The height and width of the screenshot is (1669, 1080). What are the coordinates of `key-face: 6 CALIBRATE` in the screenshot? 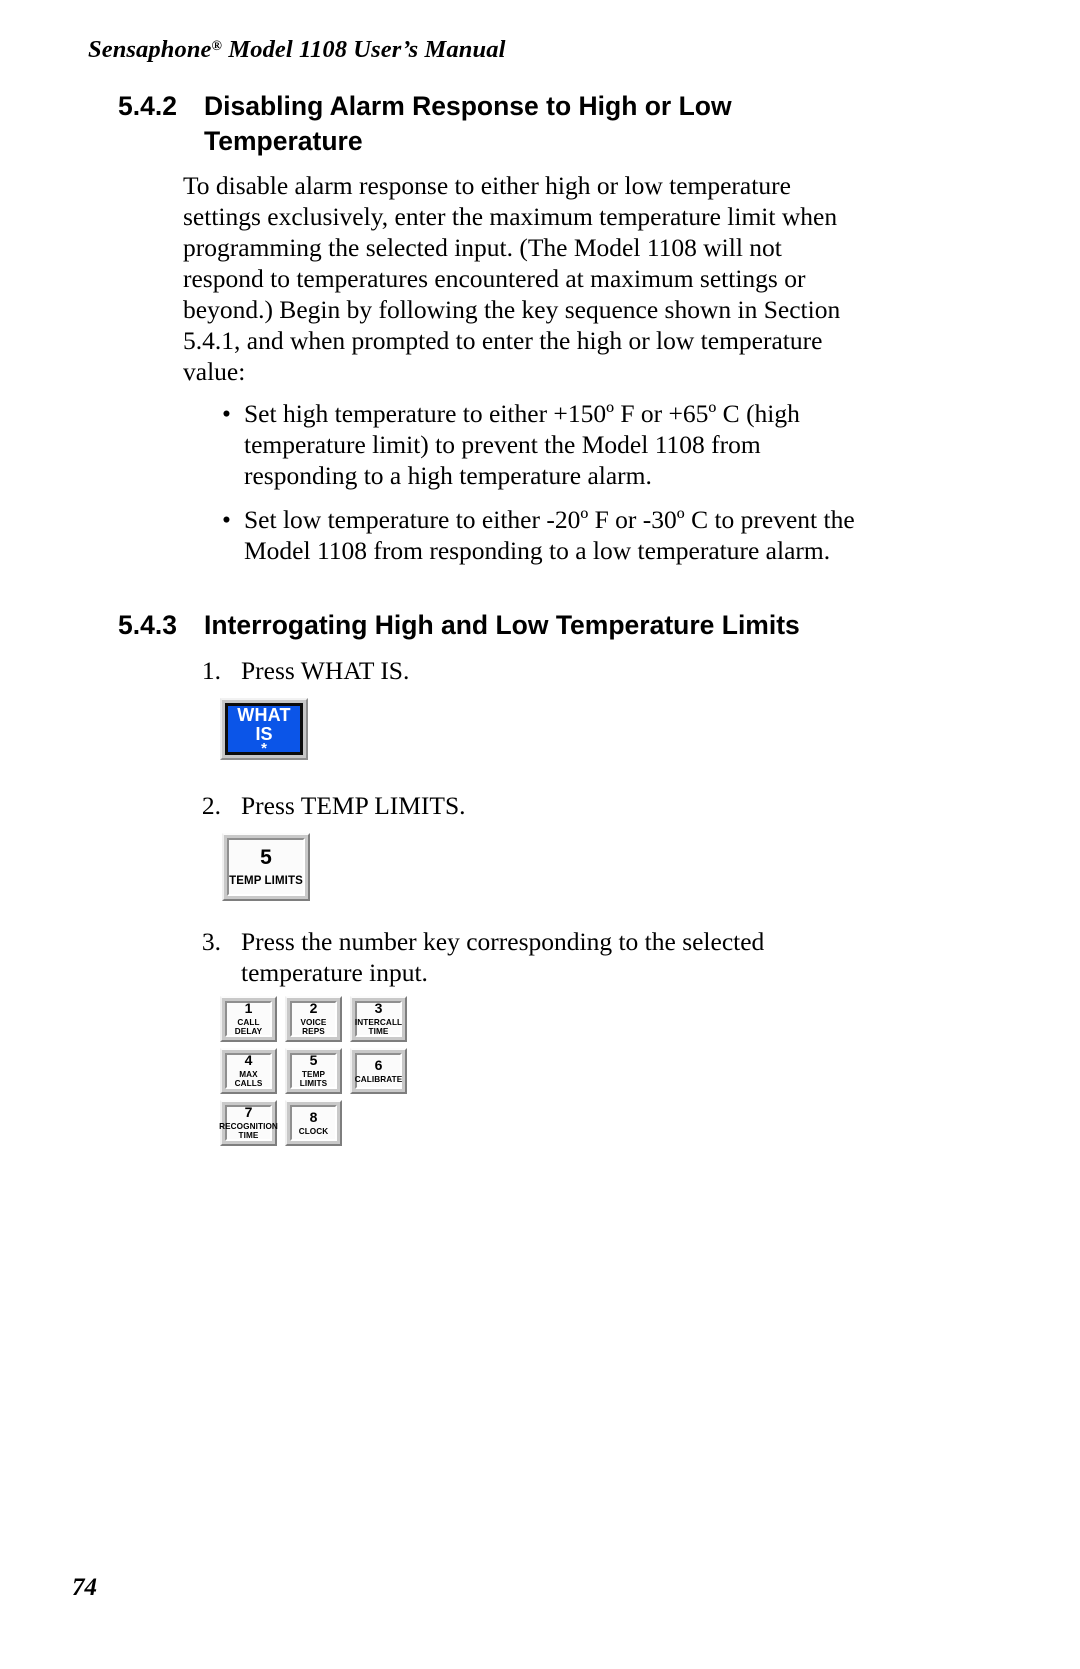 It's located at (378, 1071).